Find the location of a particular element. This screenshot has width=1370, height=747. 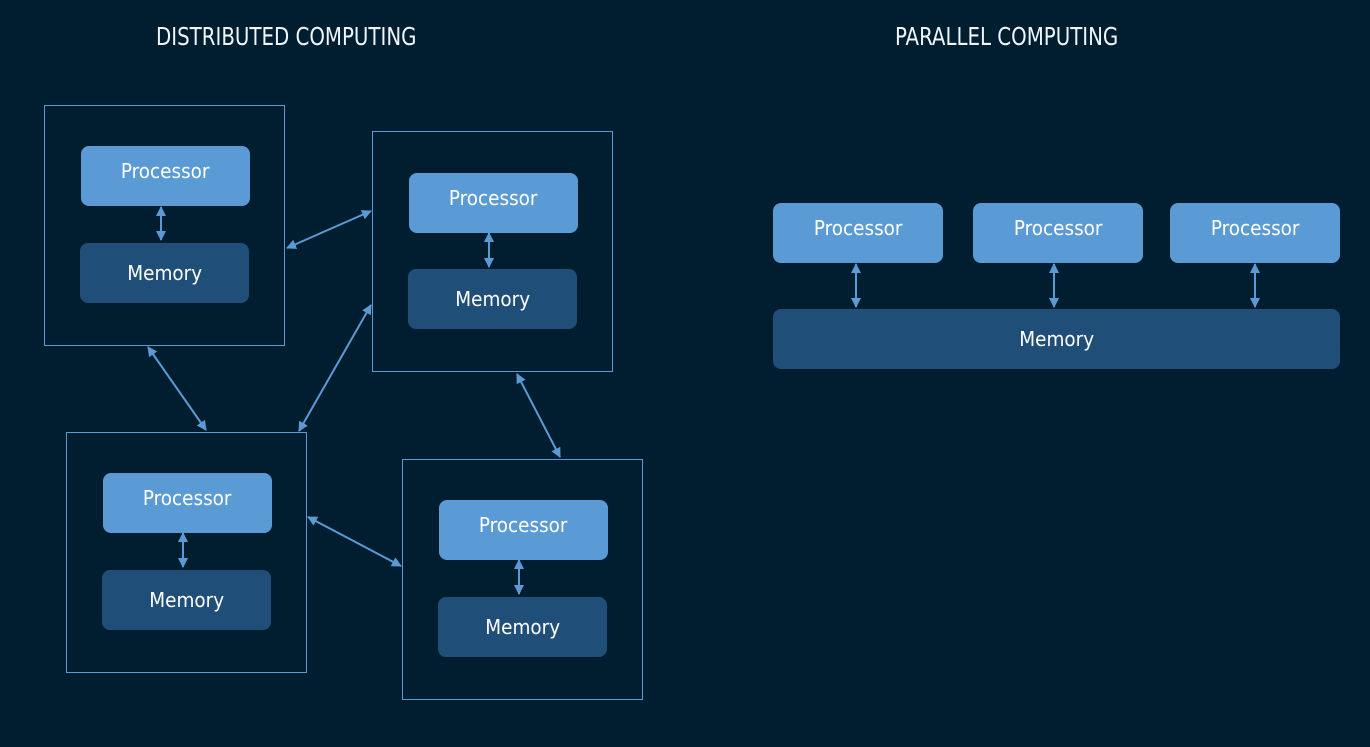

arrow-node2-node4 is located at coordinates (538, 415).